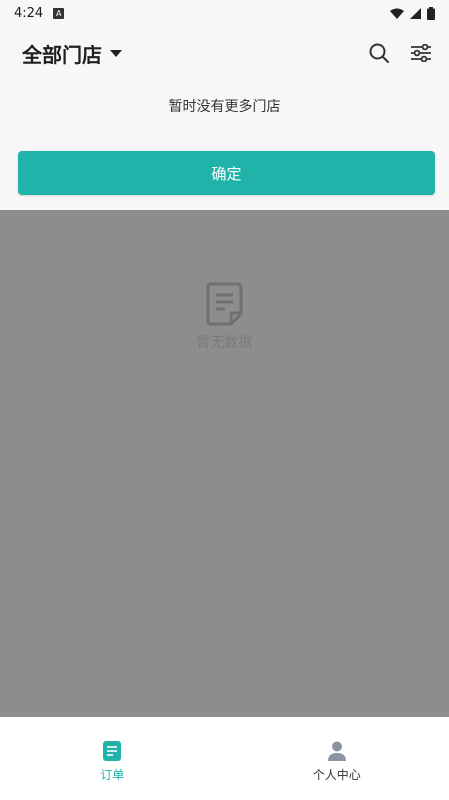  I want to click on empty-state-text: 暂无数据, so click(224, 343).